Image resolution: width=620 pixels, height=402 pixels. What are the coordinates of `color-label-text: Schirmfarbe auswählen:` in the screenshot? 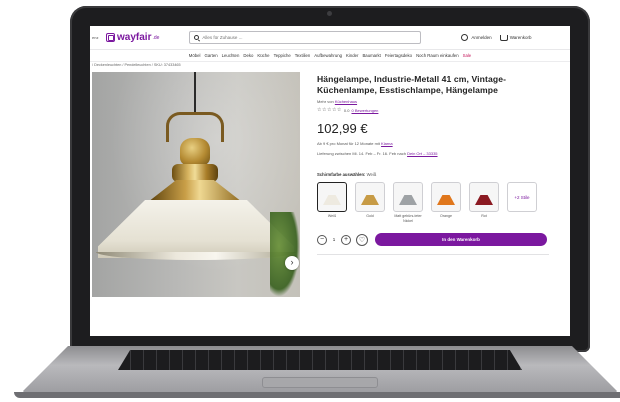 It's located at (341, 174).